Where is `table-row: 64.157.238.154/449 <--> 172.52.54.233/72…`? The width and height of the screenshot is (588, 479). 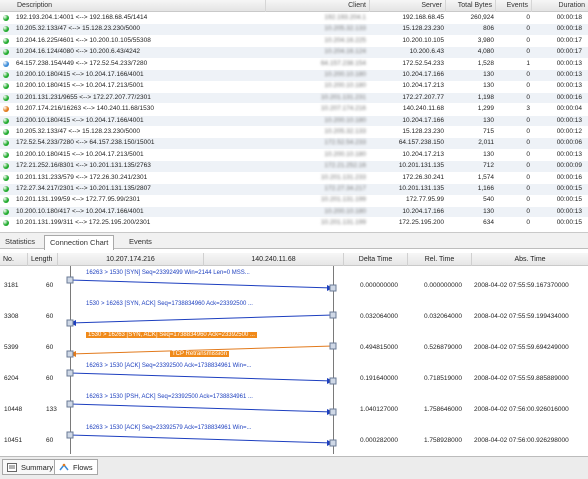
table-row: 64.157.238.154/449 <--> 172.52.54.233/72… is located at coordinates (294, 64).